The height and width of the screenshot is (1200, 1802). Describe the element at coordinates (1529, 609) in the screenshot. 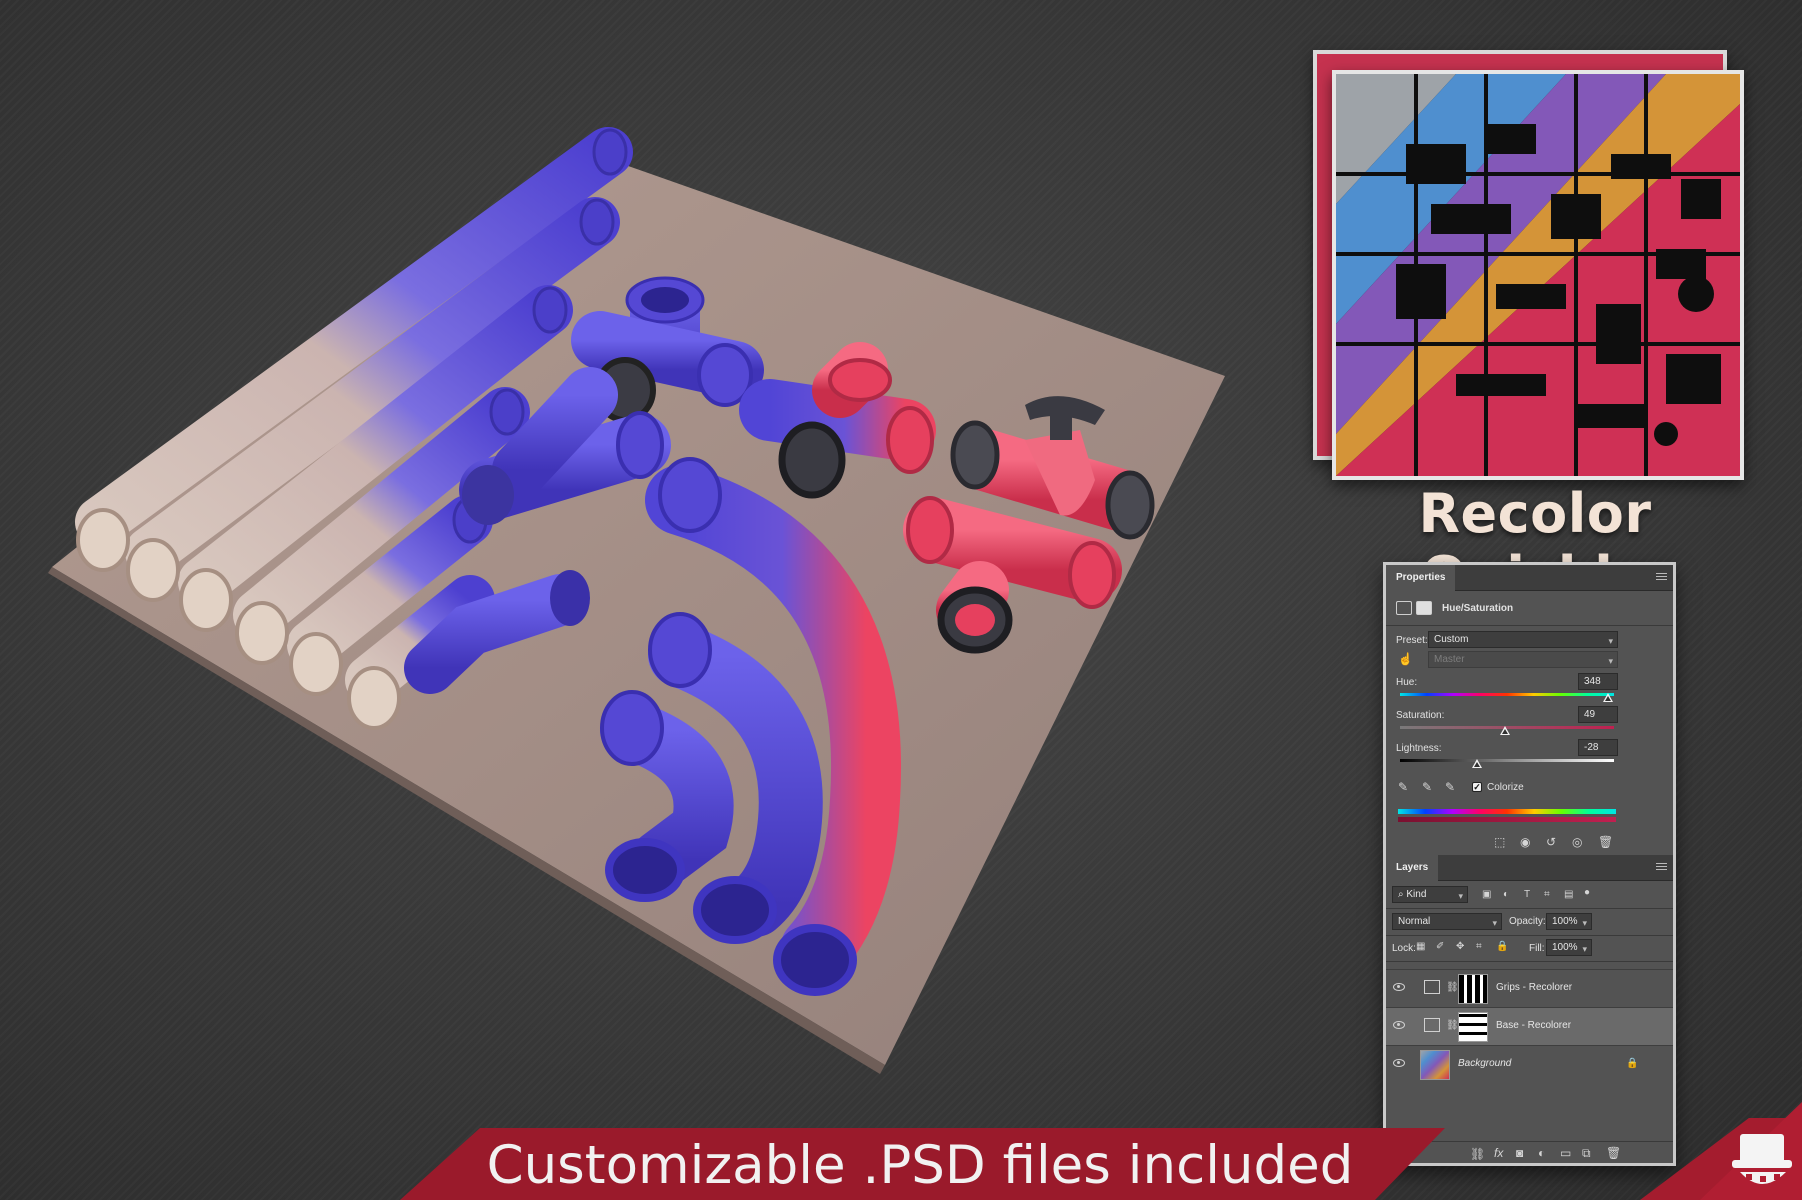

I see `adjustment-header: Hue/Saturation` at that location.